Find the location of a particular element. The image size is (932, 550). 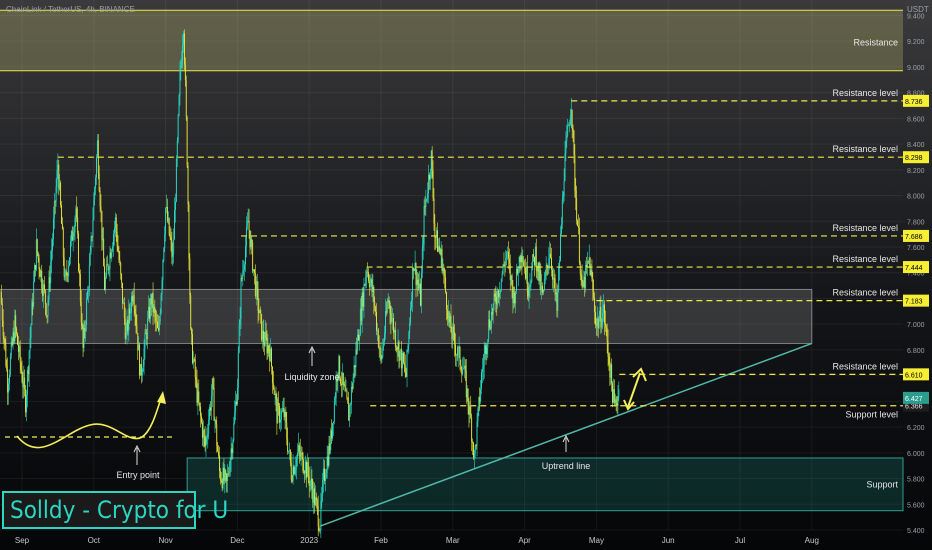

chart-title: ChainLink / TetherUS, 4h, BINANCE is located at coordinates (70, 9).